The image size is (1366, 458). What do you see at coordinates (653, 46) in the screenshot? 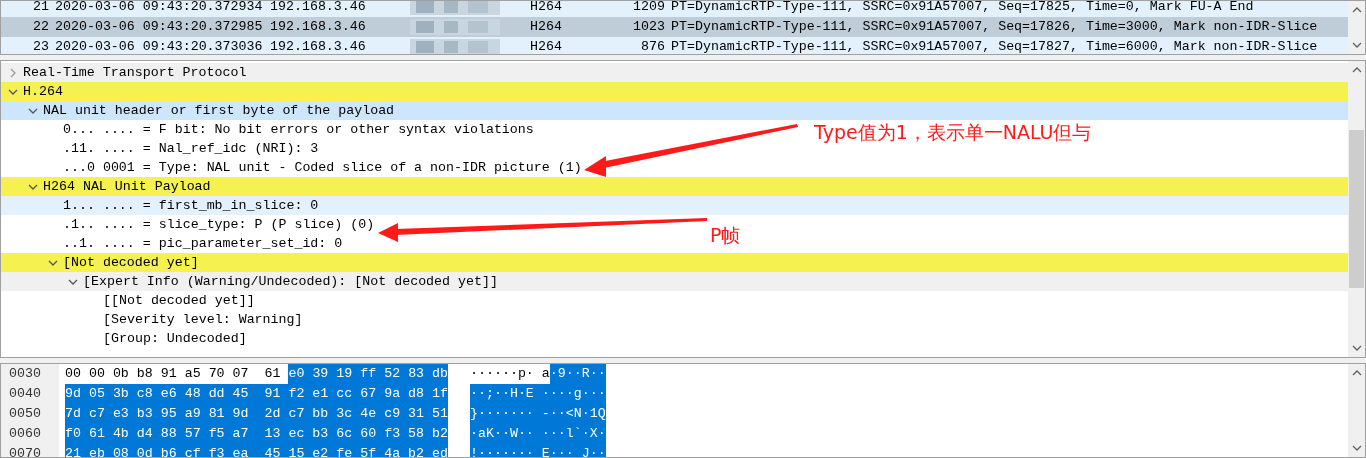
I see `table-cell-text: 876` at bounding box center [653, 46].